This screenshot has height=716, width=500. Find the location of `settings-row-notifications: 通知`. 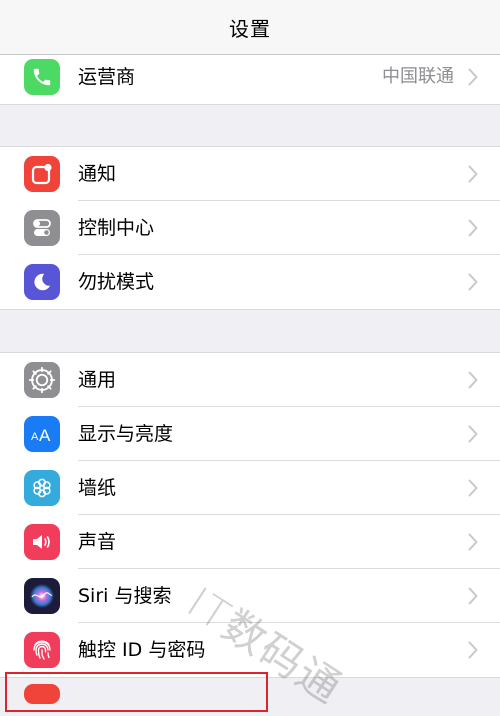

settings-row-notifications: 通知 is located at coordinates (250, 174).